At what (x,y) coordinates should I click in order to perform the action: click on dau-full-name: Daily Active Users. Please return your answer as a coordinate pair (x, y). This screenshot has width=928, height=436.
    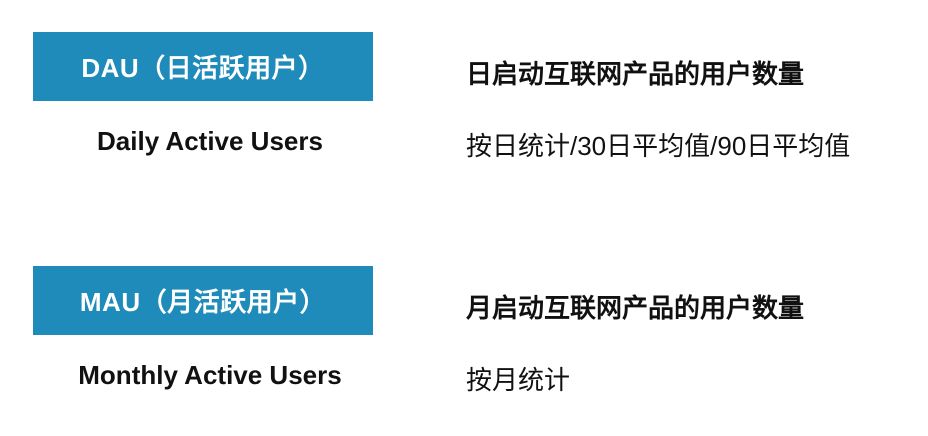
    Looking at the image, I should click on (210, 141).